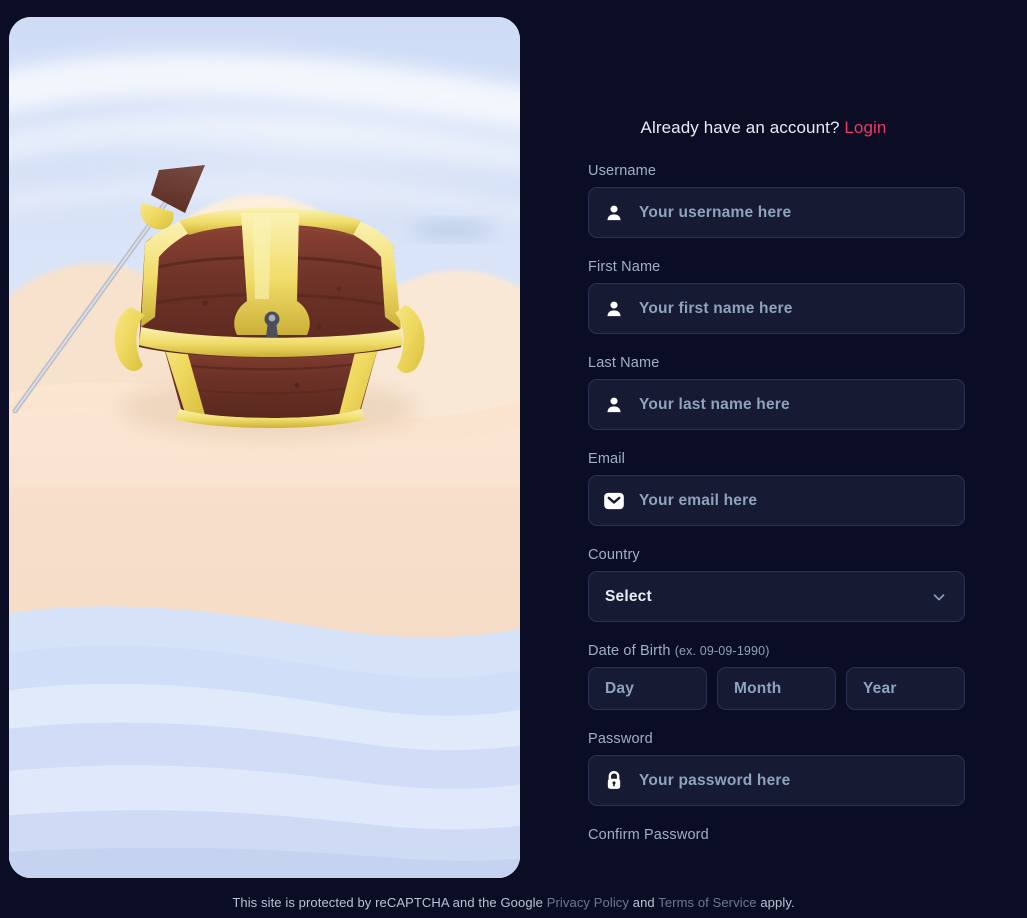  I want to click on dob-inputs-row: Day Month Year, so click(776, 688).